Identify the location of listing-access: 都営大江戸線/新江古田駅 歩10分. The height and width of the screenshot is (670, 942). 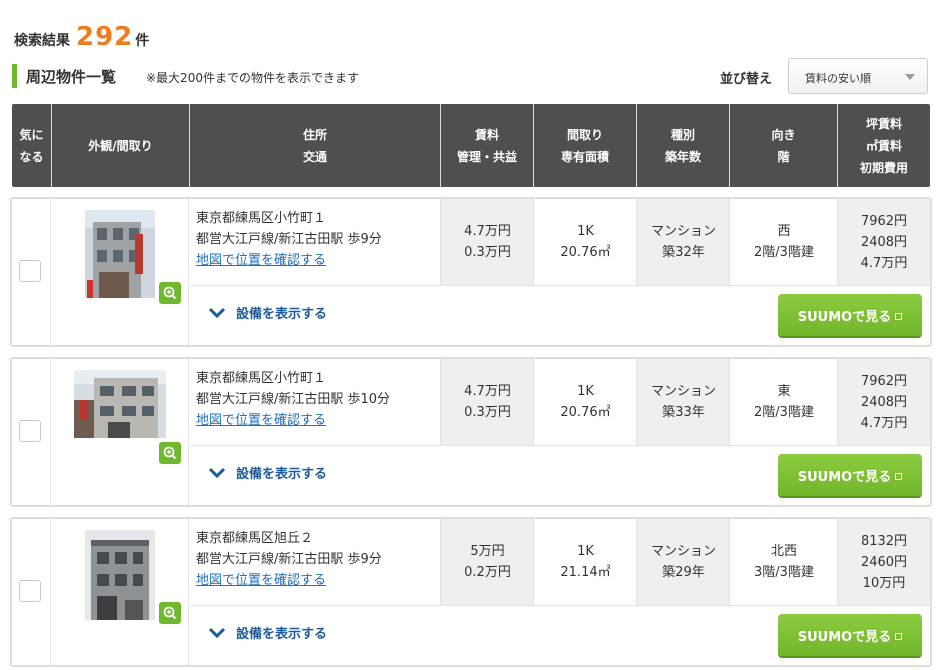
(293, 399).